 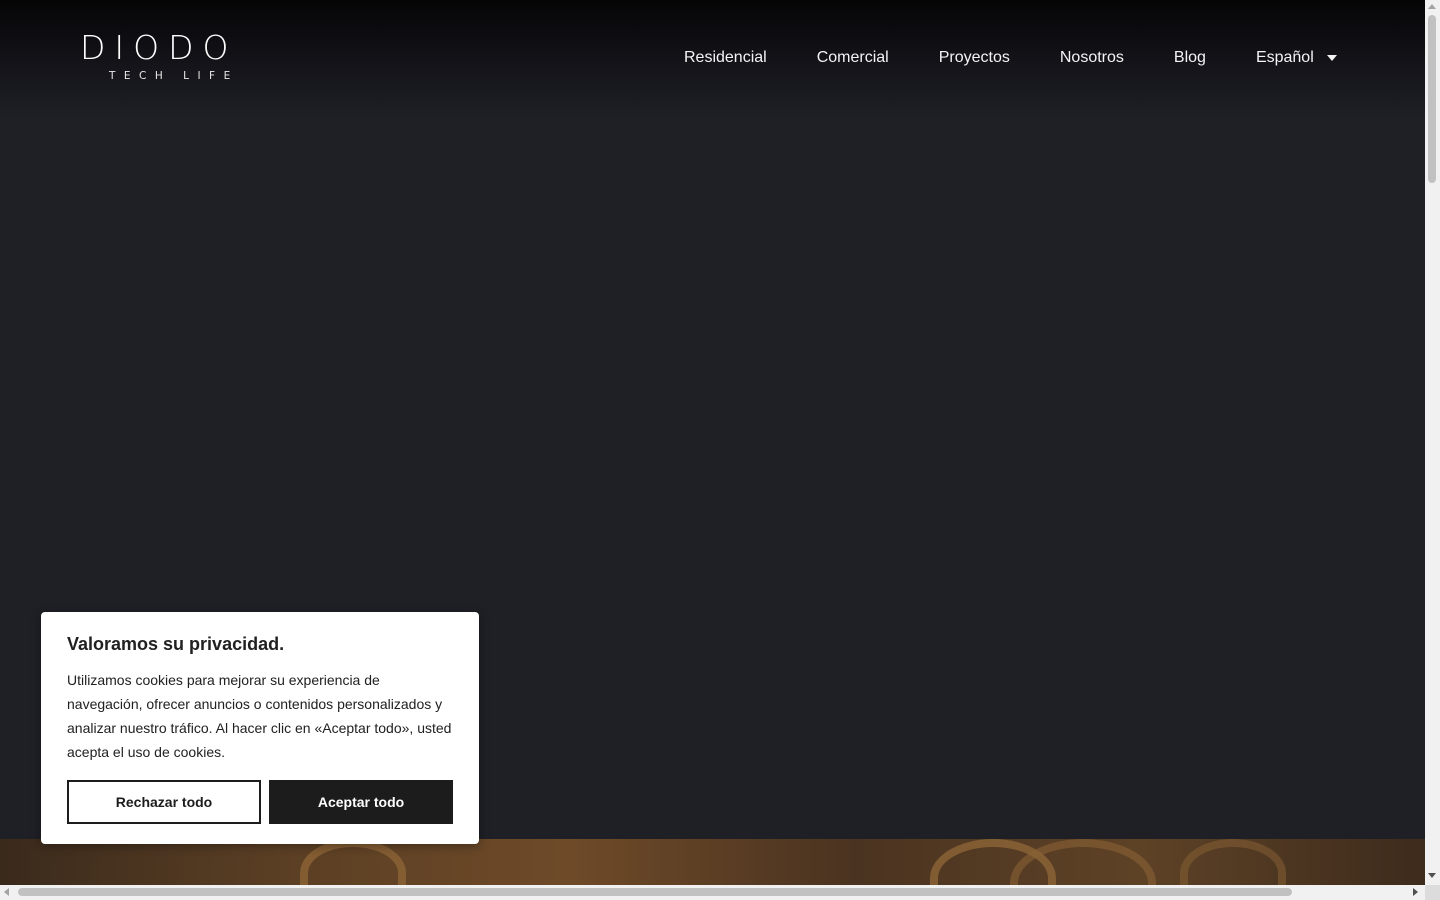 What do you see at coordinates (174, 76) in the screenshot?
I see `logo-tagline: TECH LIFE` at bounding box center [174, 76].